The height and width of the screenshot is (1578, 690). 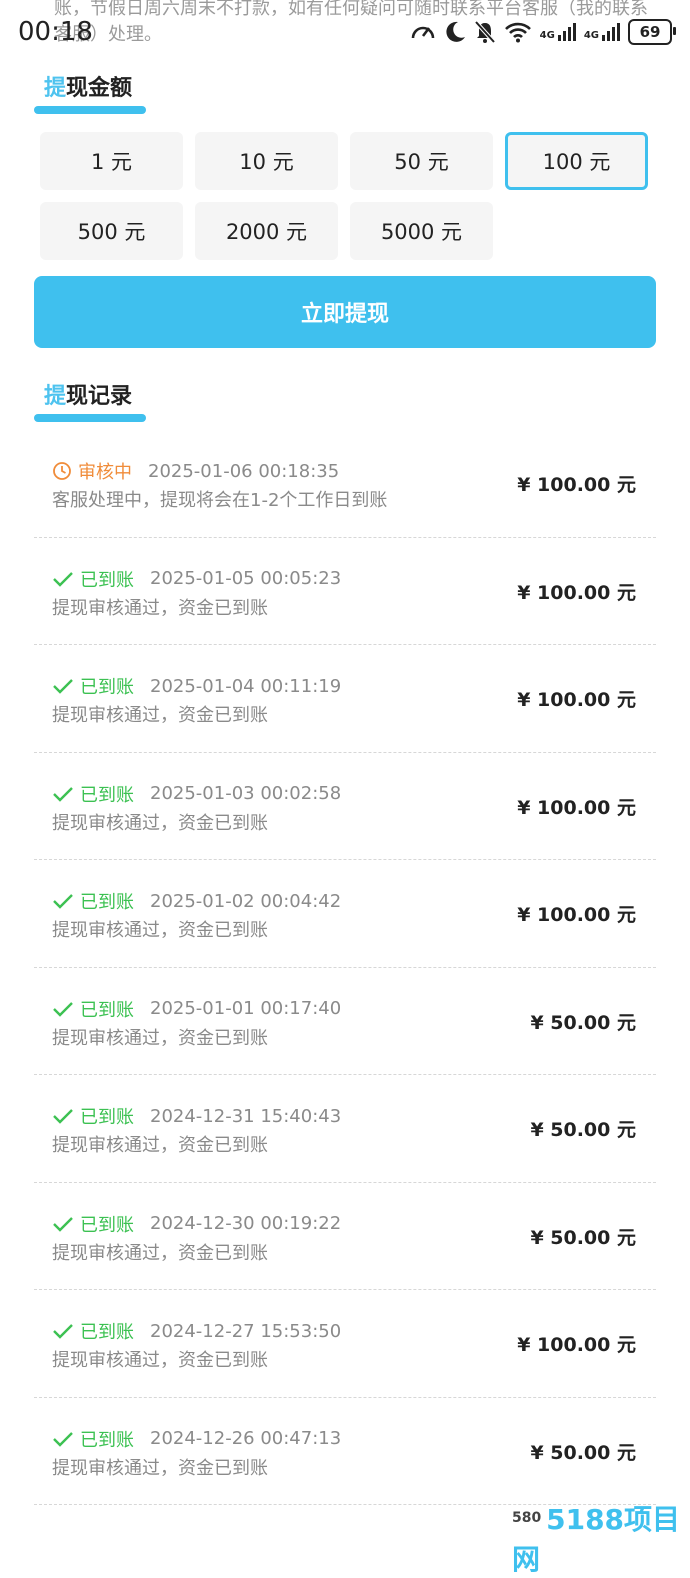 I want to click on record-time: 2025-01-01 00:17:40, so click(x=246, y=1008).